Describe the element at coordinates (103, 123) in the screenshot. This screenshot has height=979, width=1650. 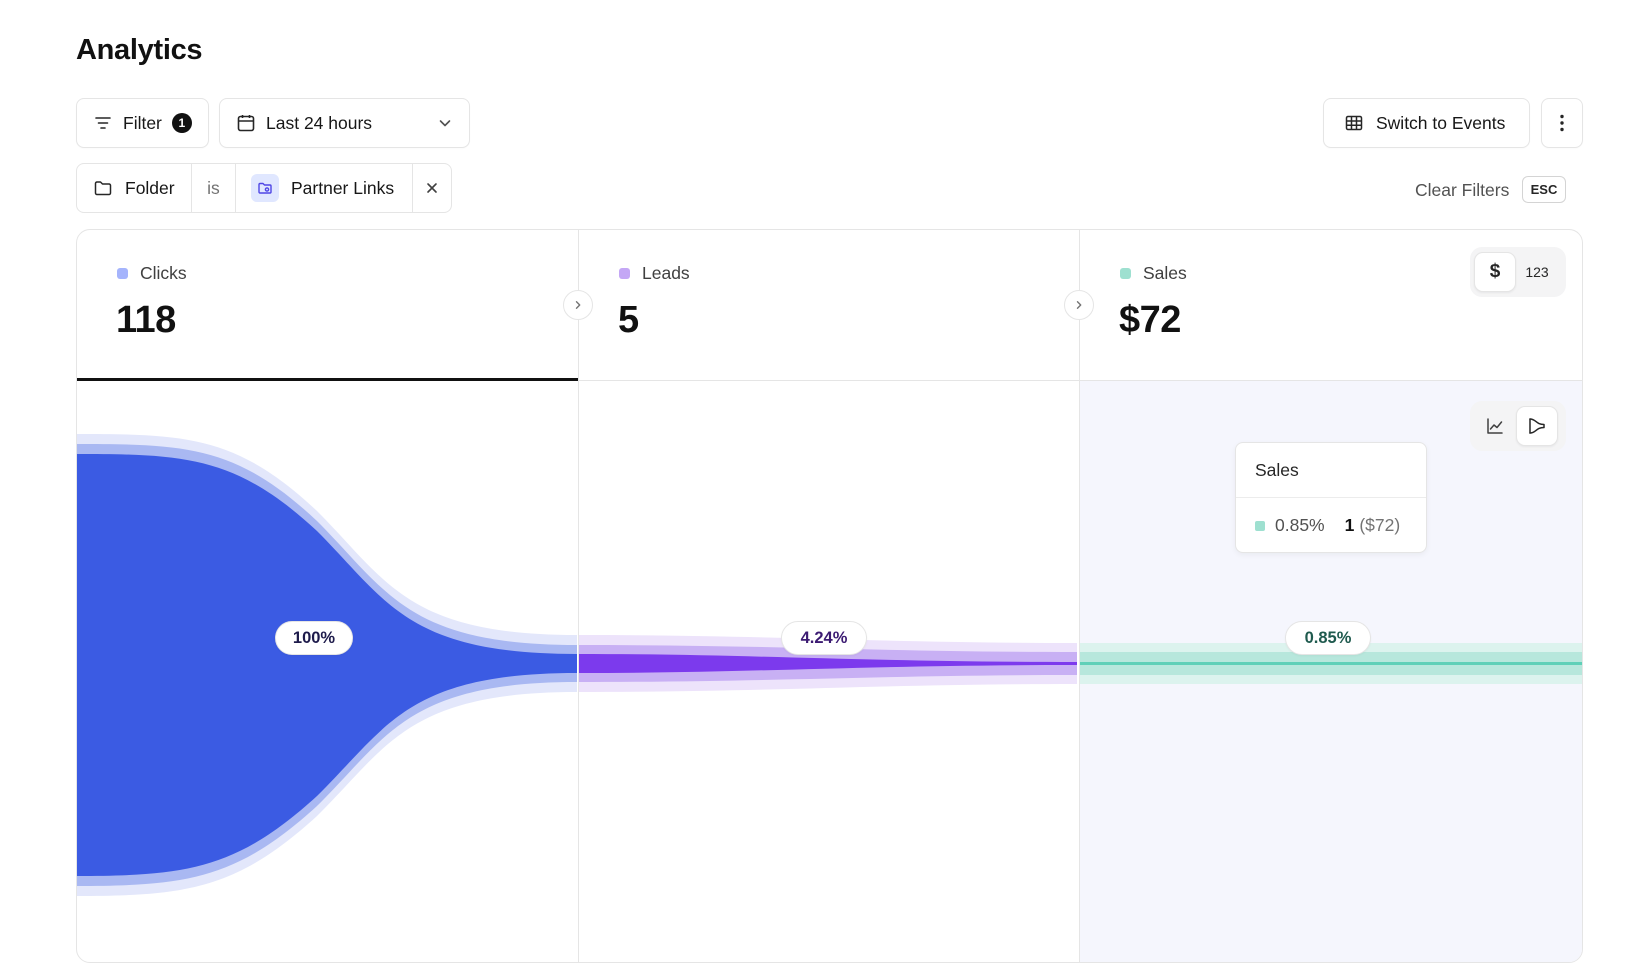
I see `filter-icon` at that location.